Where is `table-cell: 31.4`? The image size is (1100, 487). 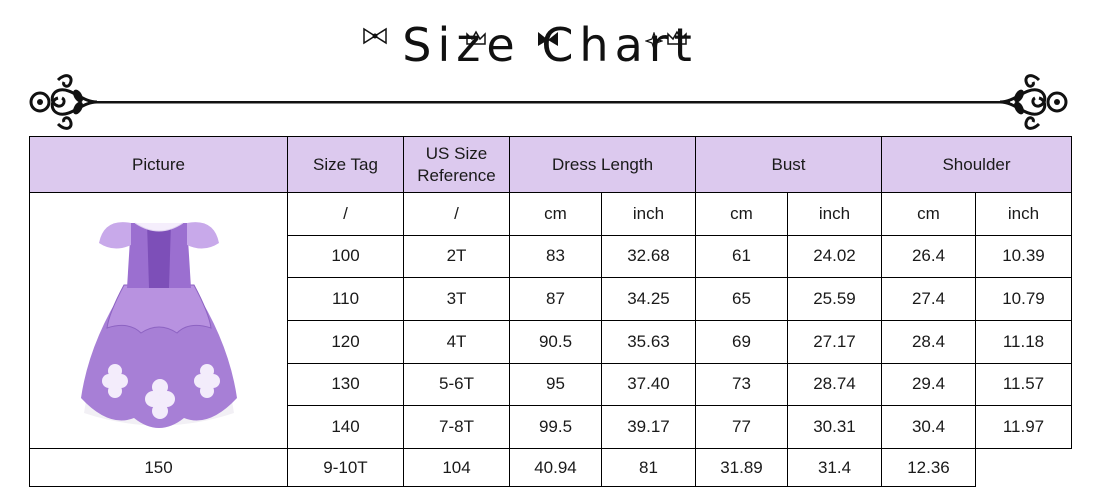
table-cell: 31.4 is located at coordinates (834, 467).